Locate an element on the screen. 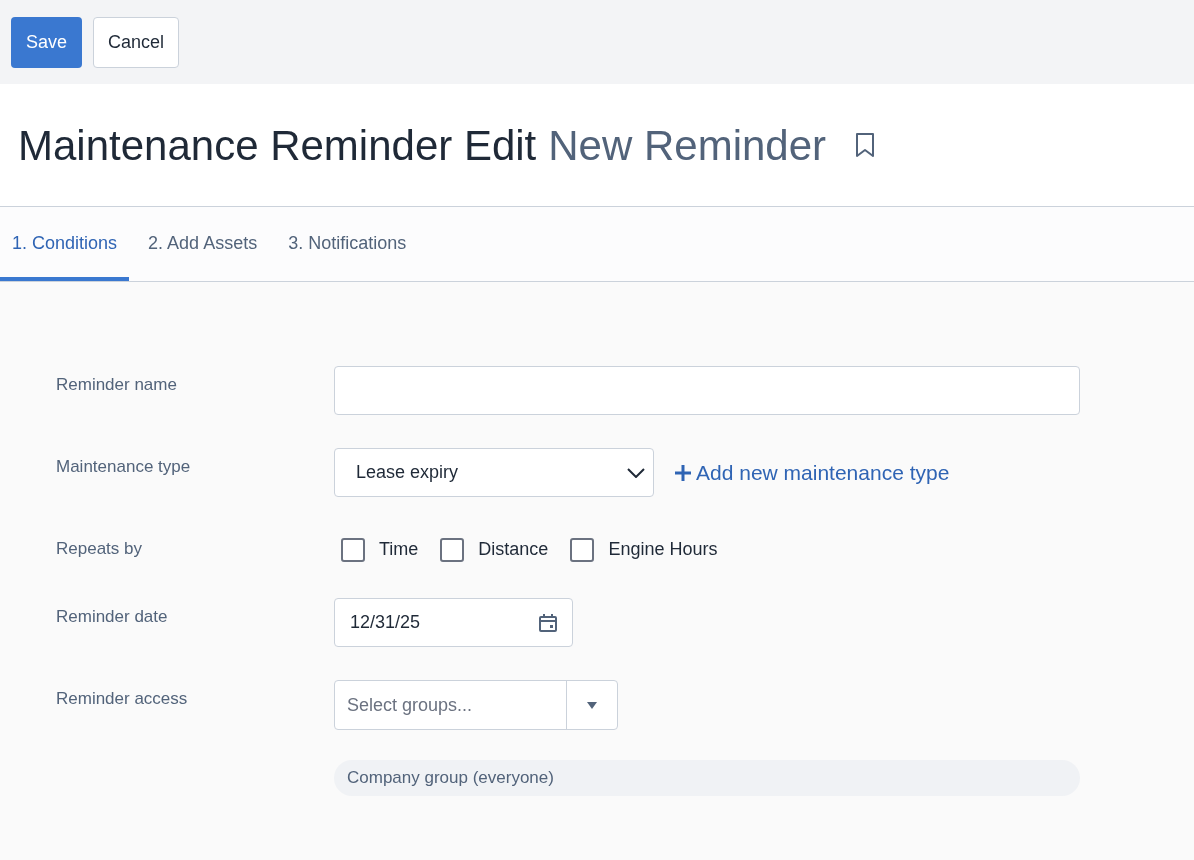  caret-icon is located at coordinates (592, 705).